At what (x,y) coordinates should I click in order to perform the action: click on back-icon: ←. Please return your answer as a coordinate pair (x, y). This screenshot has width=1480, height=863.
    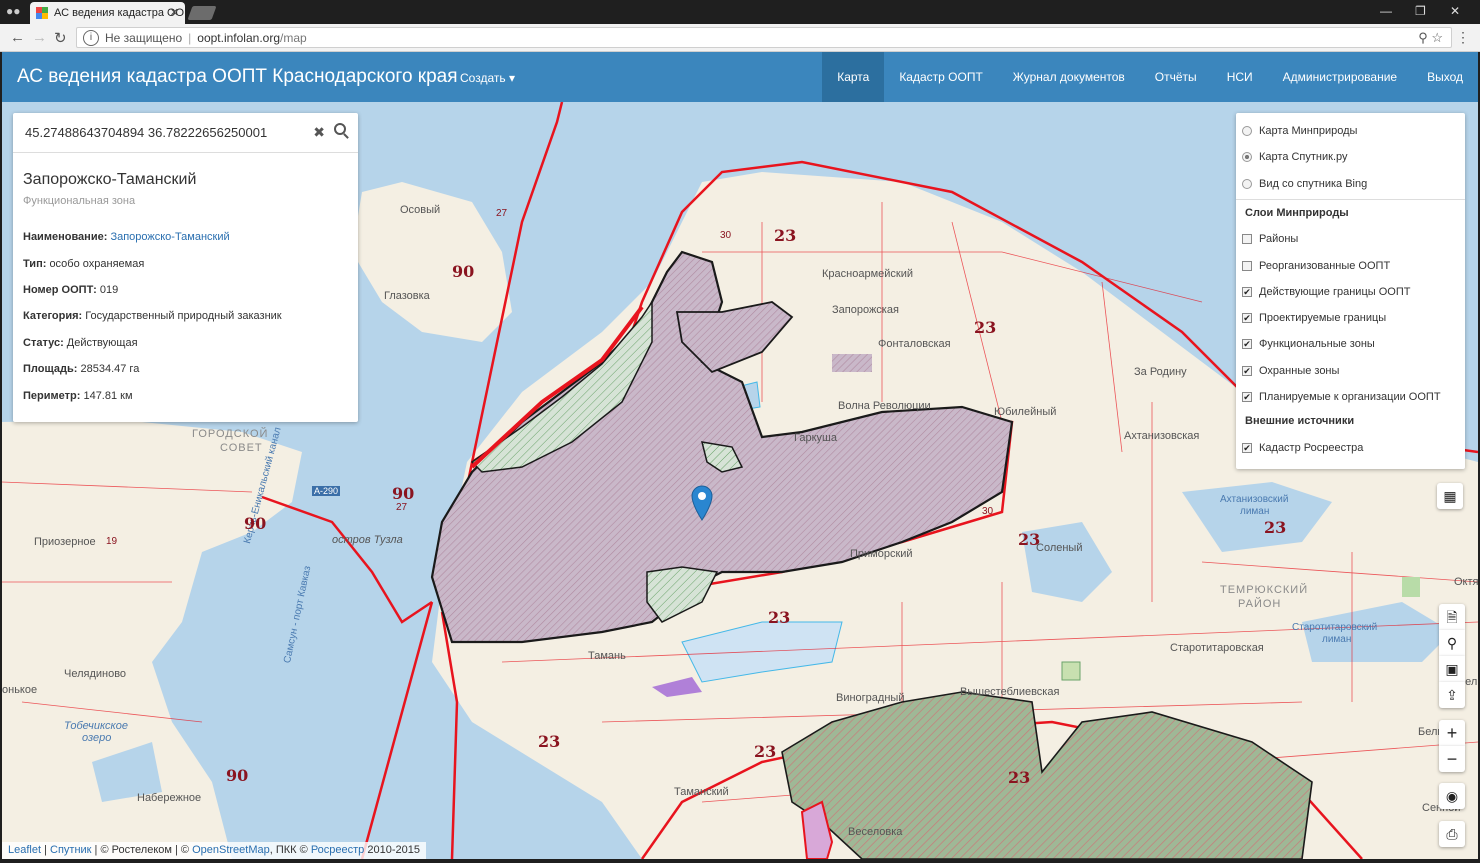
    Looking at the image, I should click on (17, 37).